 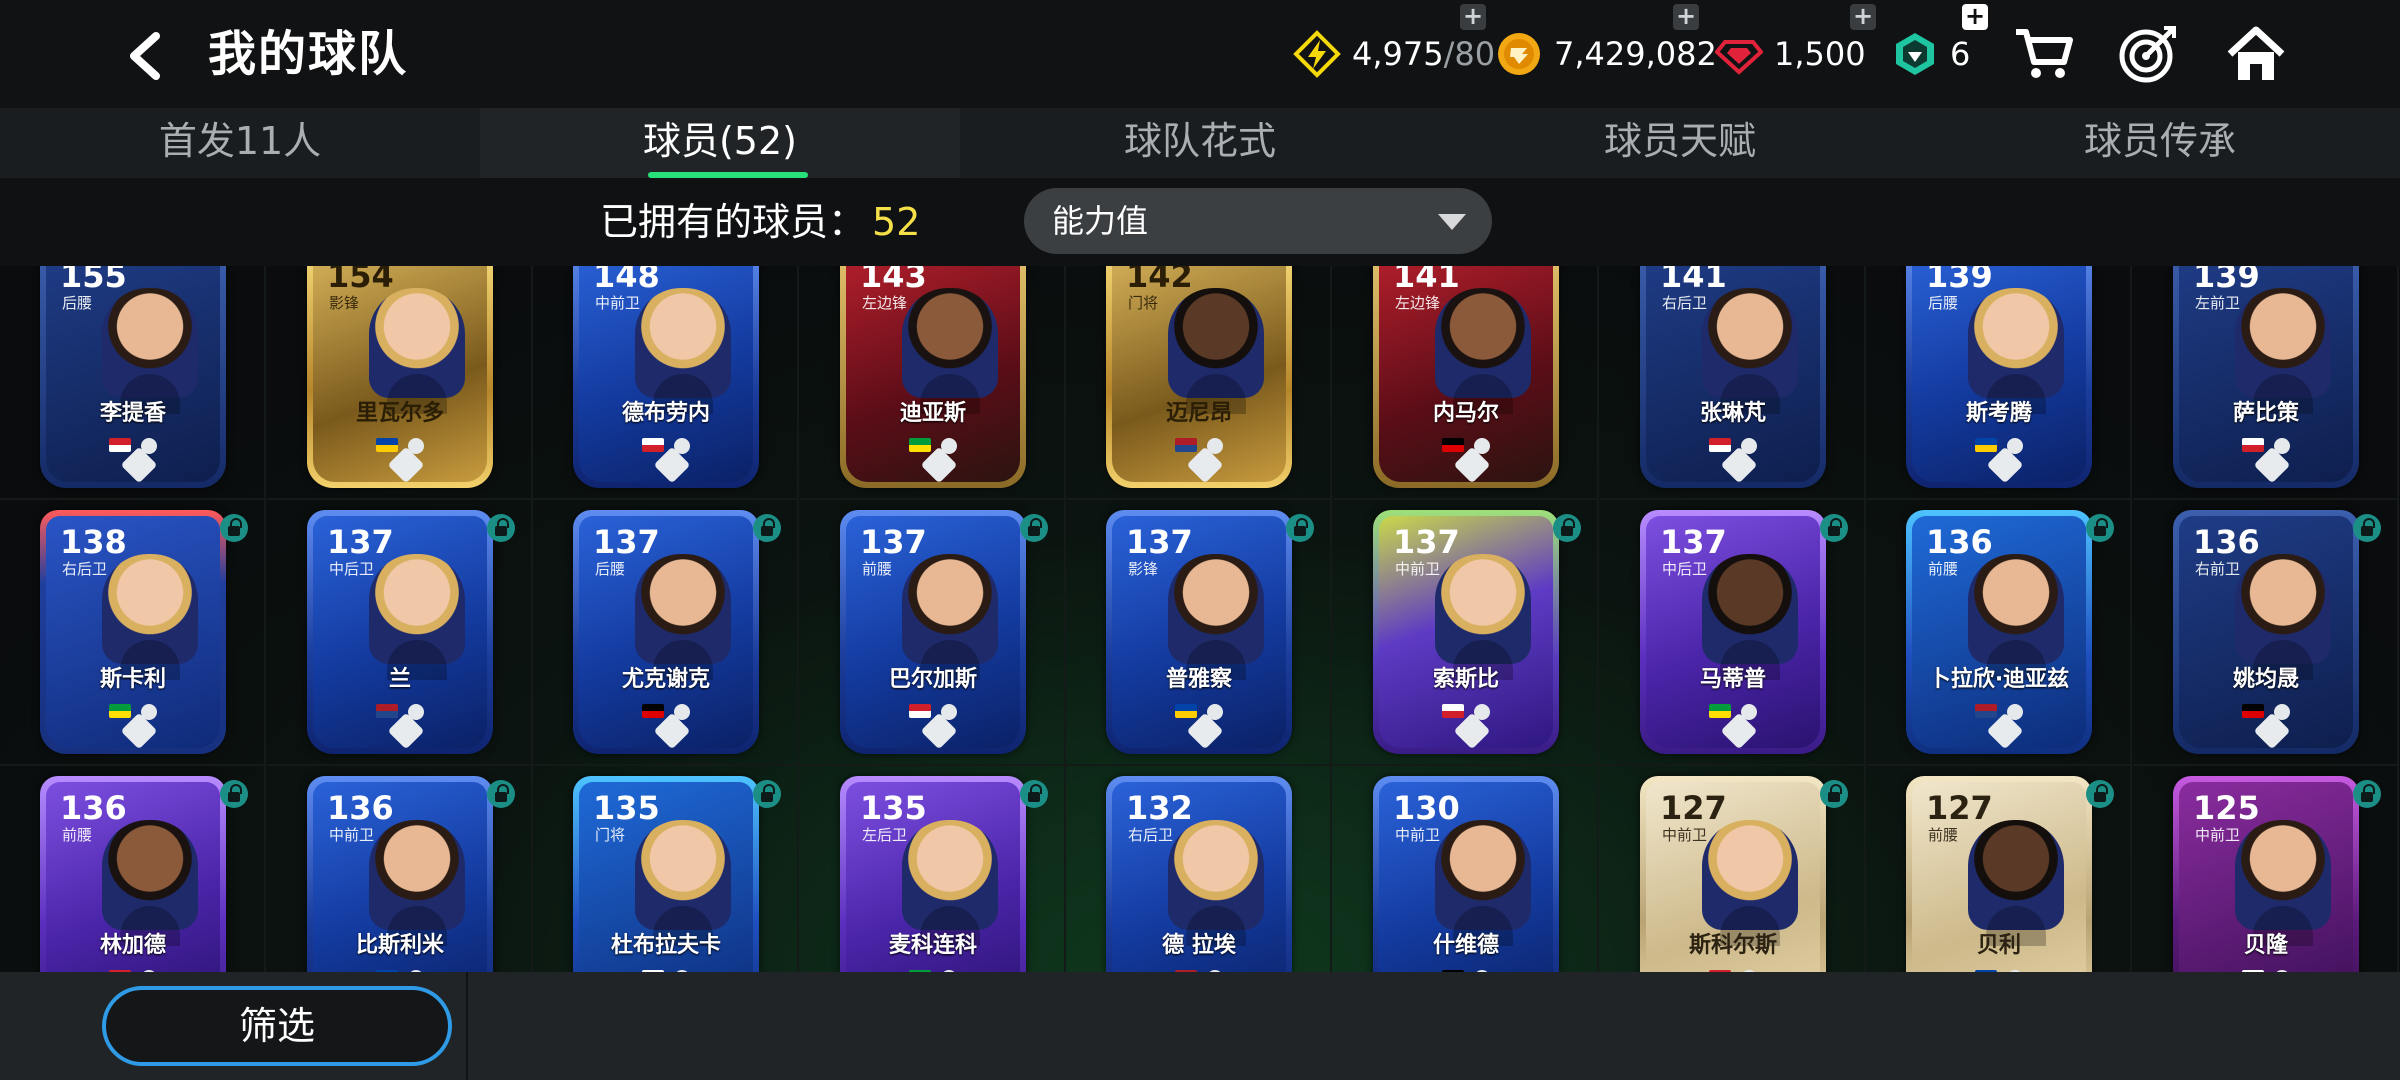 I want to click on card-background: 136 右前卫 姚均晟, so click(x=2266, y=633).